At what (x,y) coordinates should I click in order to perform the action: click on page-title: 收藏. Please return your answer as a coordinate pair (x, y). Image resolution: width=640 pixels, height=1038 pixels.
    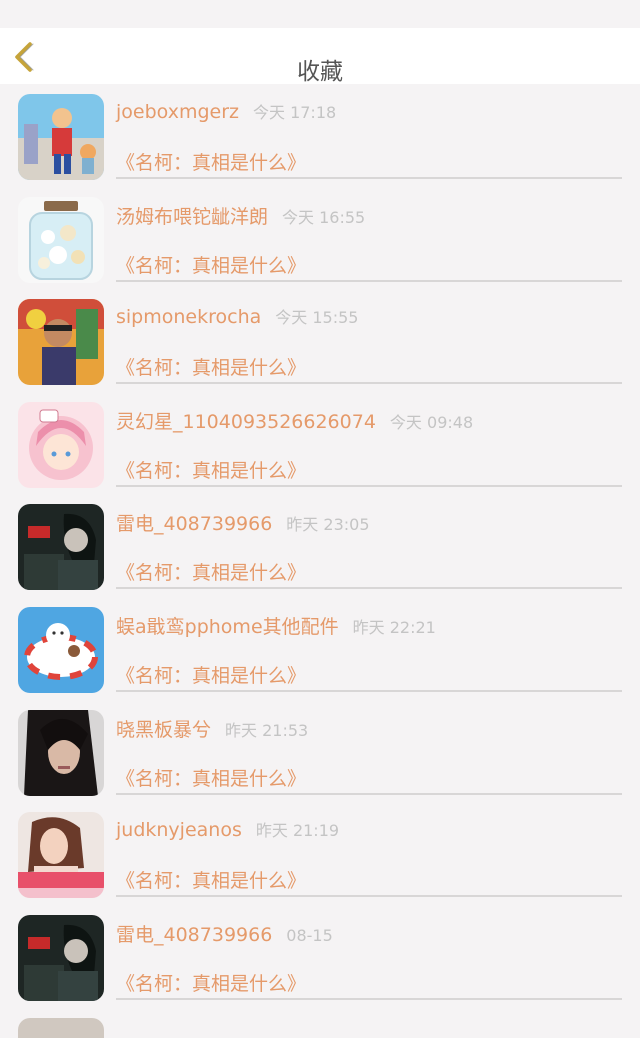
    Looking at the image, I should click on (320, 72).